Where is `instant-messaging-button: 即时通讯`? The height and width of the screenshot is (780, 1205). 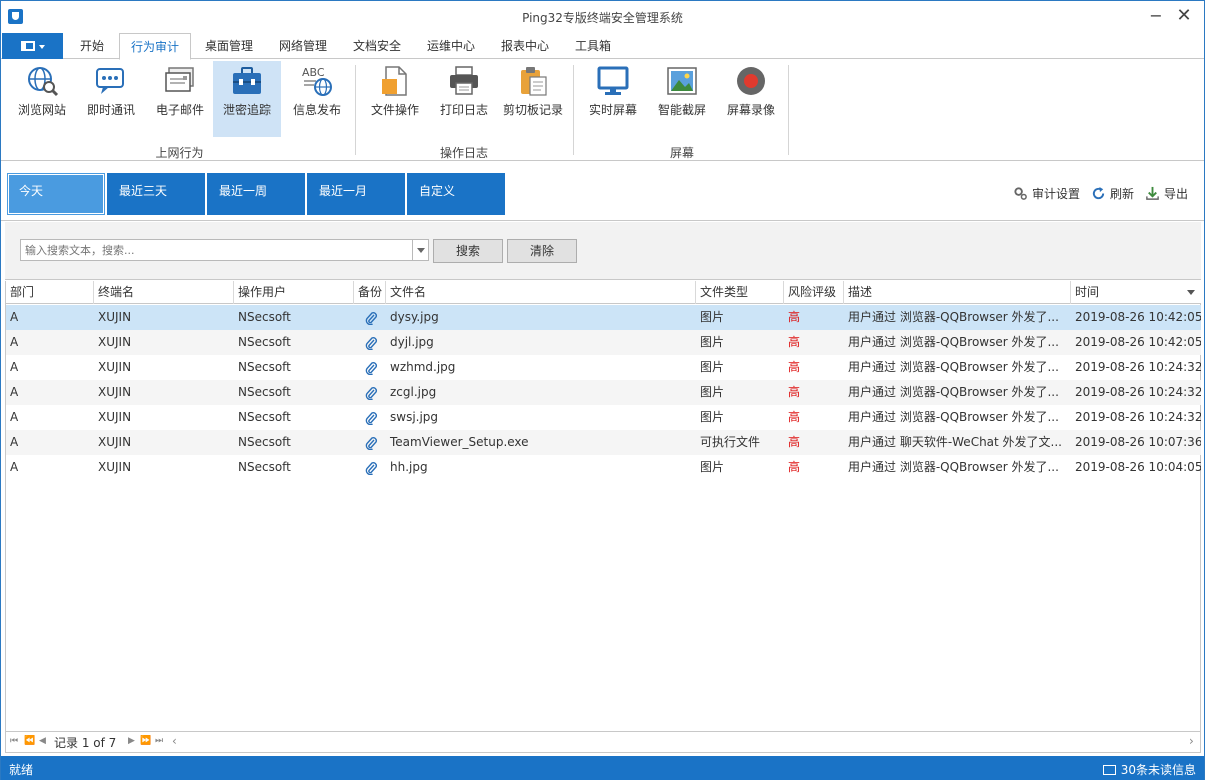 instant-messaging-button: 即时通讯 is located at coordinates (111, 99).